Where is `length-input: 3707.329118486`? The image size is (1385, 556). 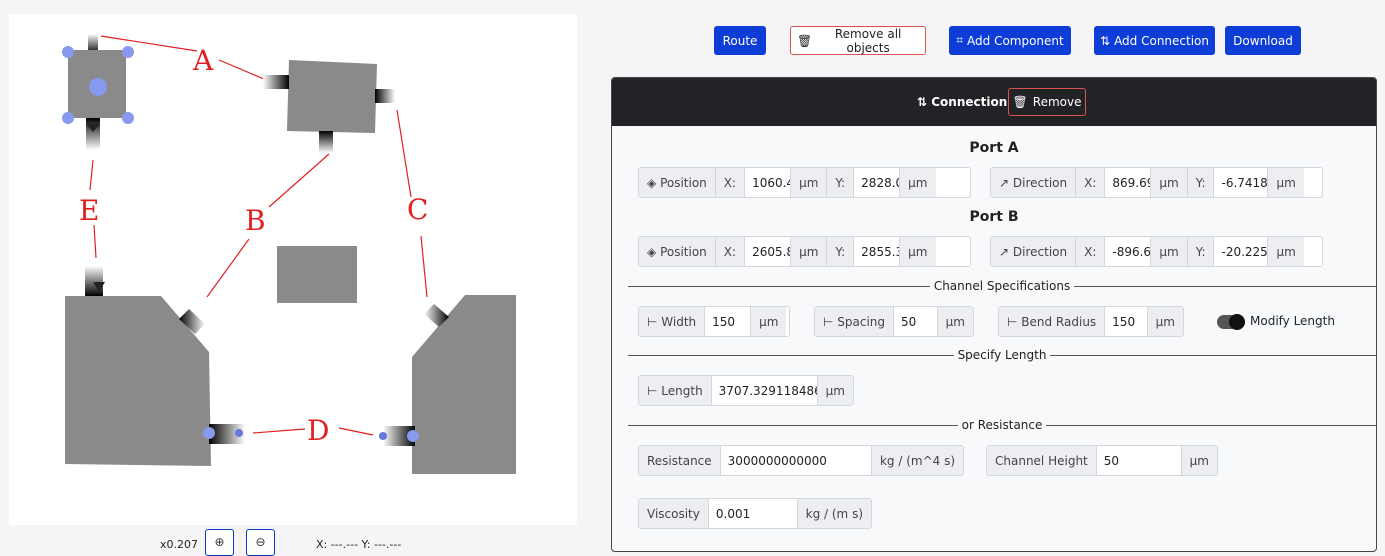 length-input: 3707.329118486 is located at coordinates (764, 390).